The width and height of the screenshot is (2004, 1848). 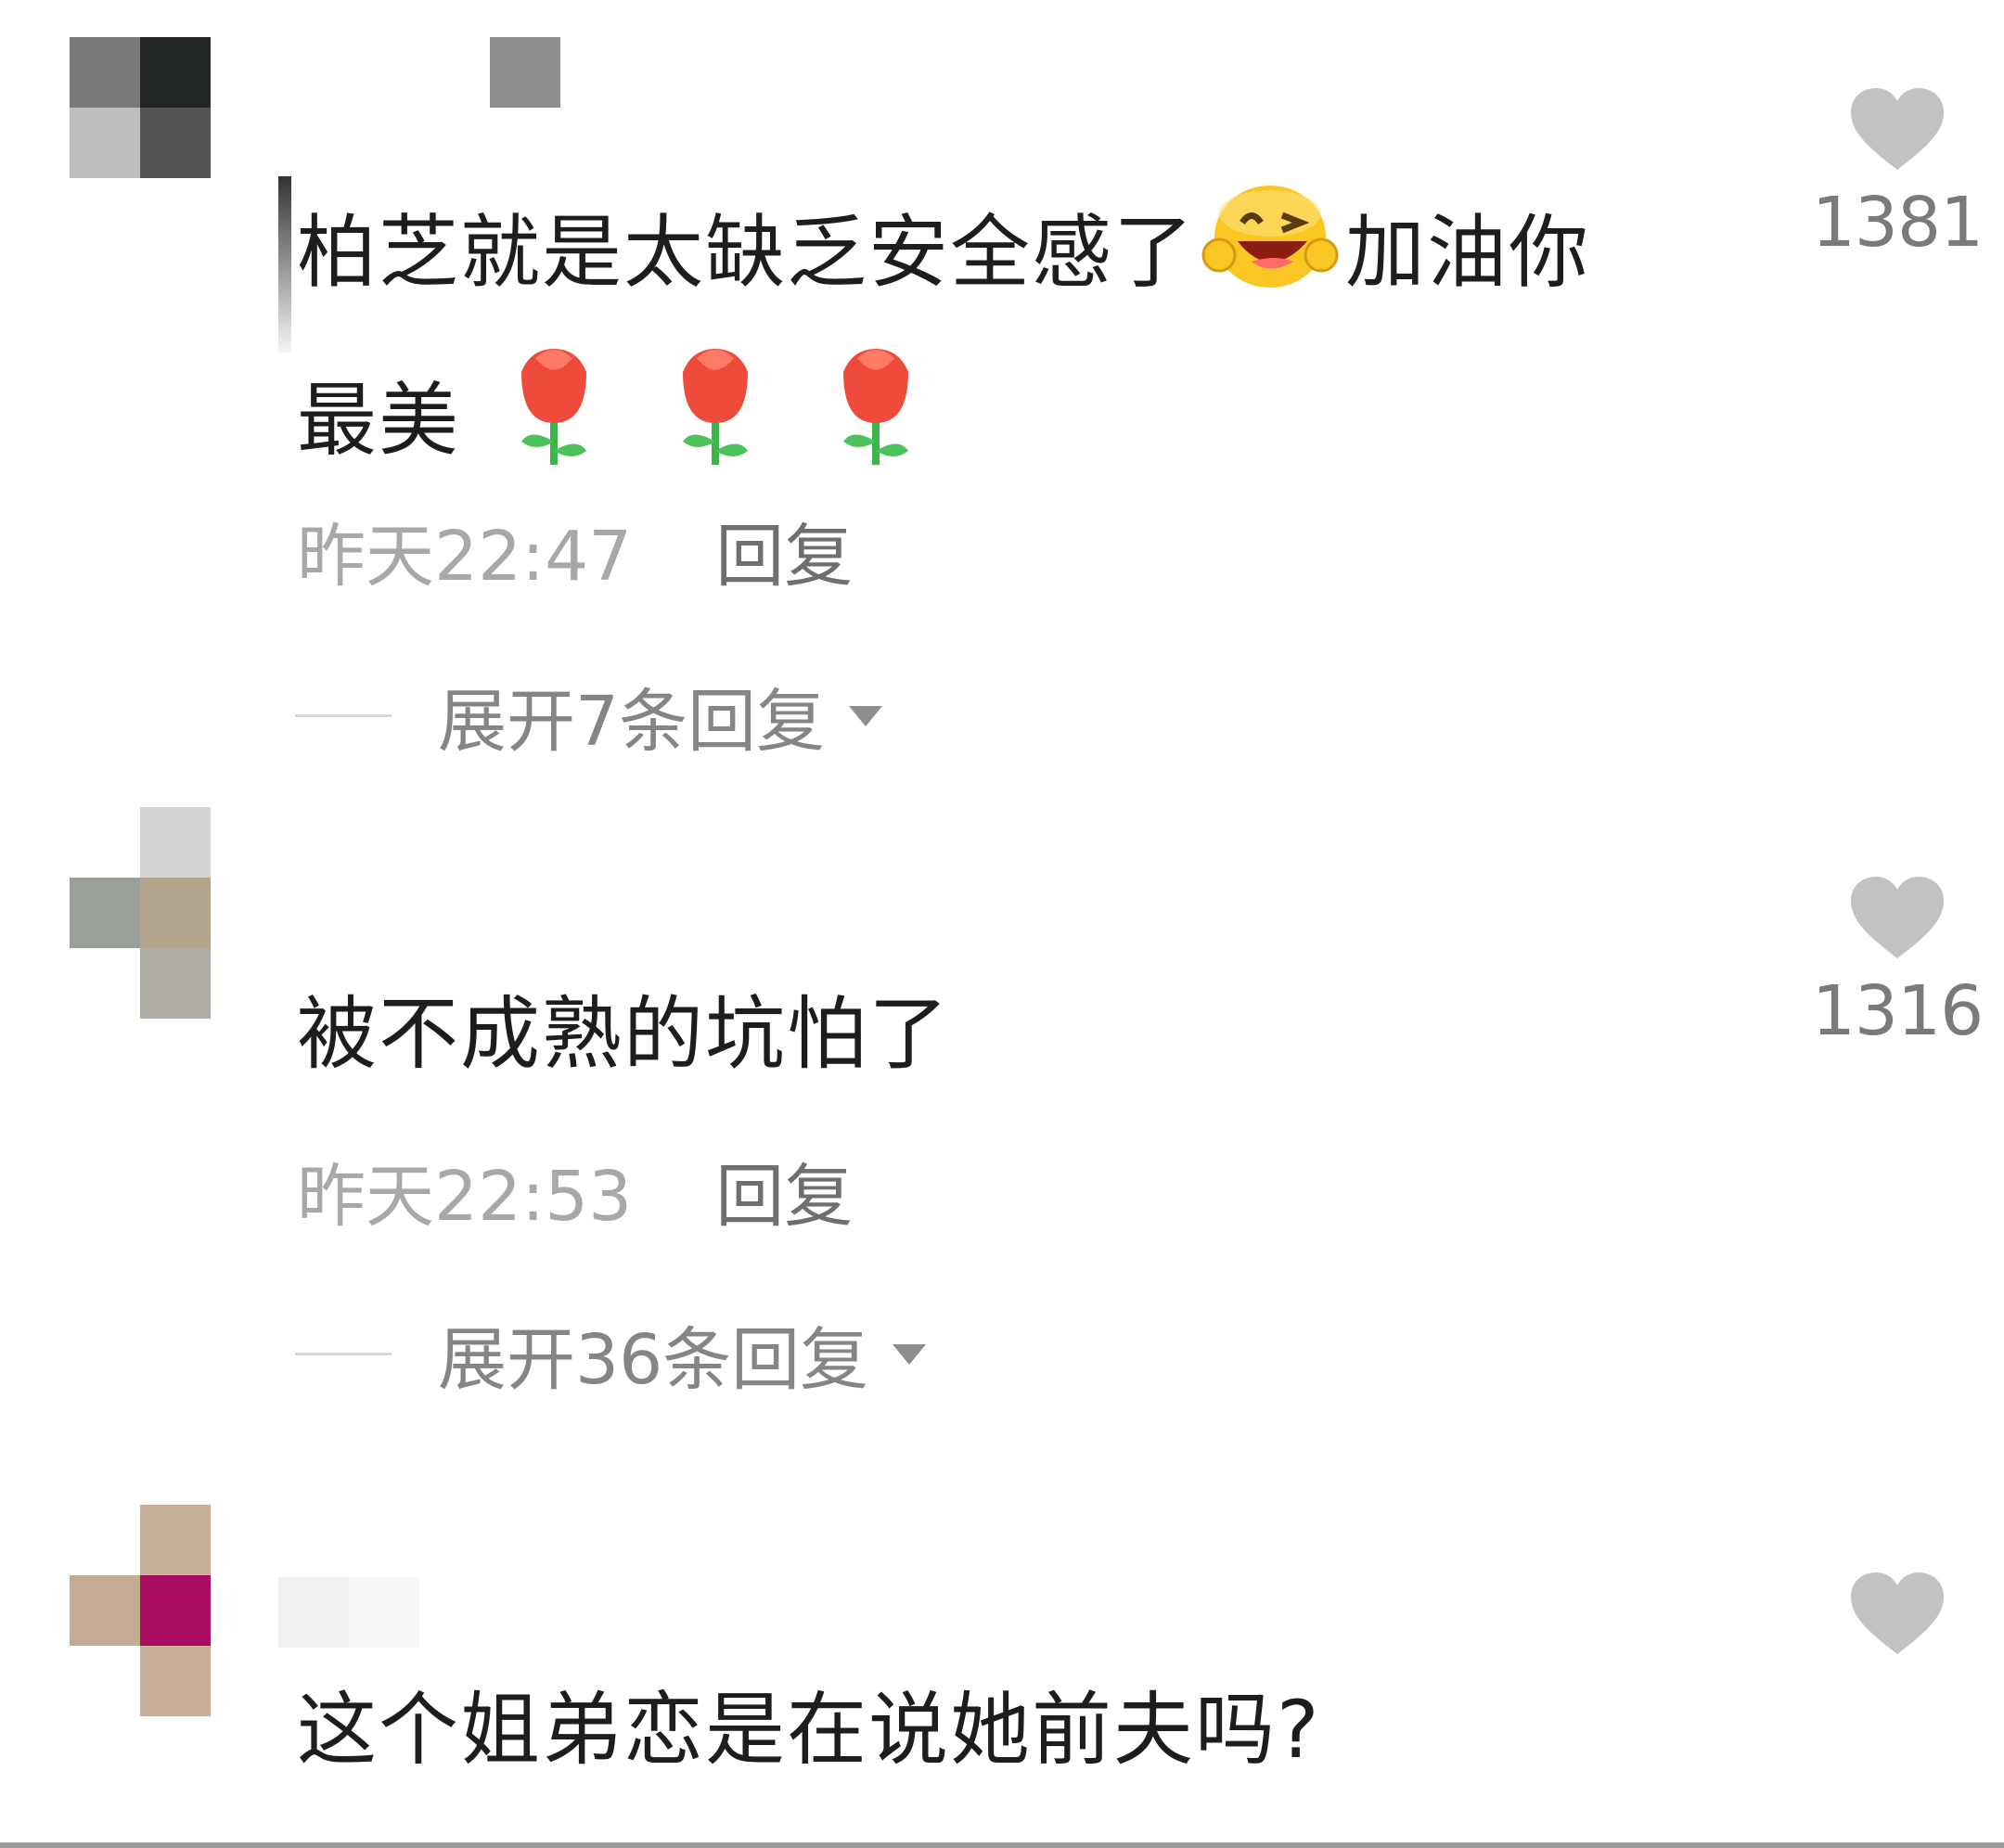 What do you see at coordinates (1002, 1845) in the screenshot?
I see `bottom-border` at bounding box center [1002, 1845].